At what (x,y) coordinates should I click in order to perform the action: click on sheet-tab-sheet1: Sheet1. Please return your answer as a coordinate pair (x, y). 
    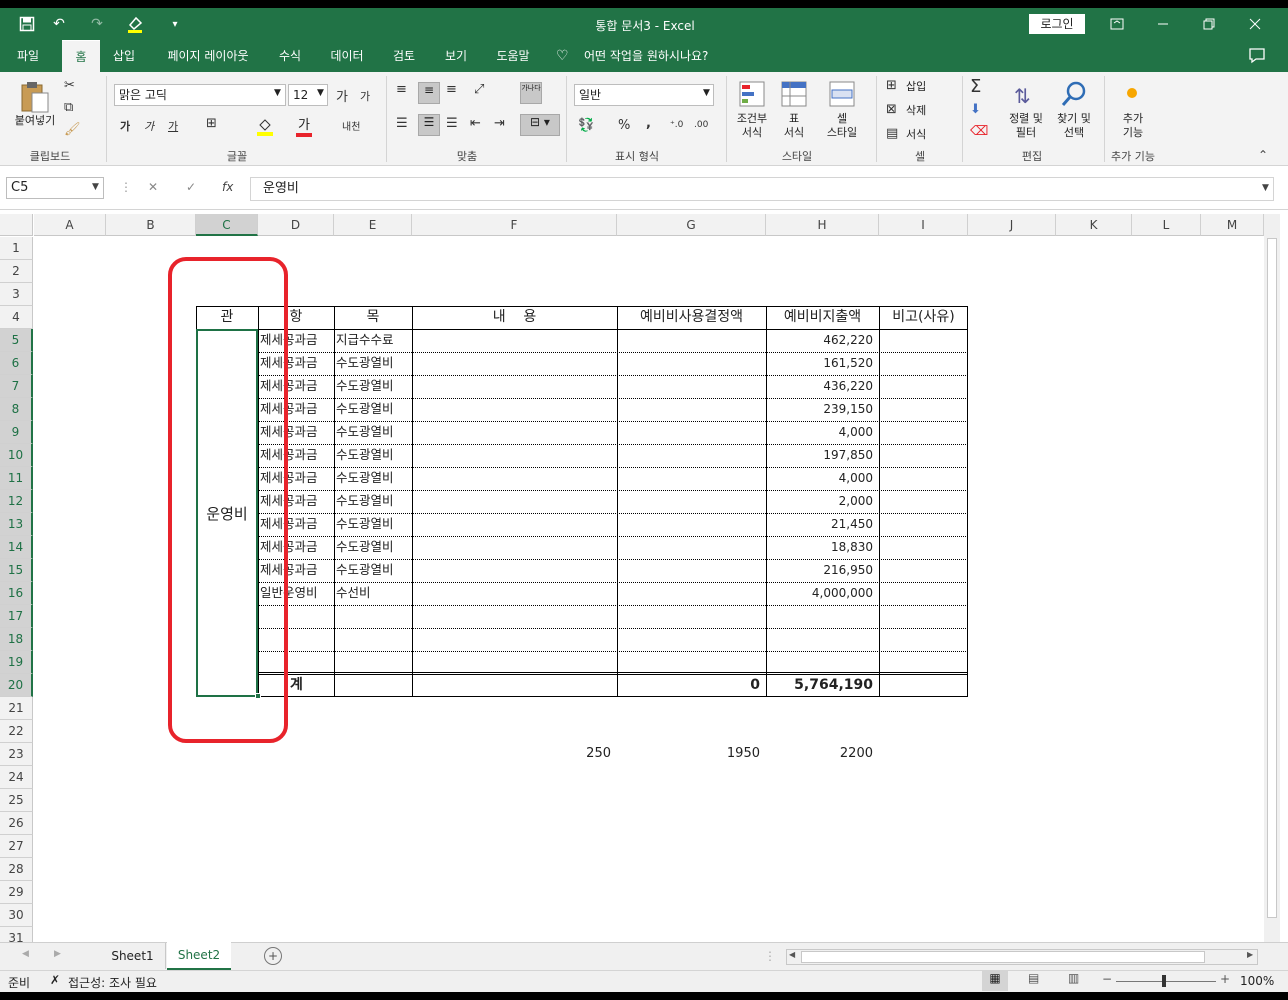
    Looking at the image, I should click on (133, 956).